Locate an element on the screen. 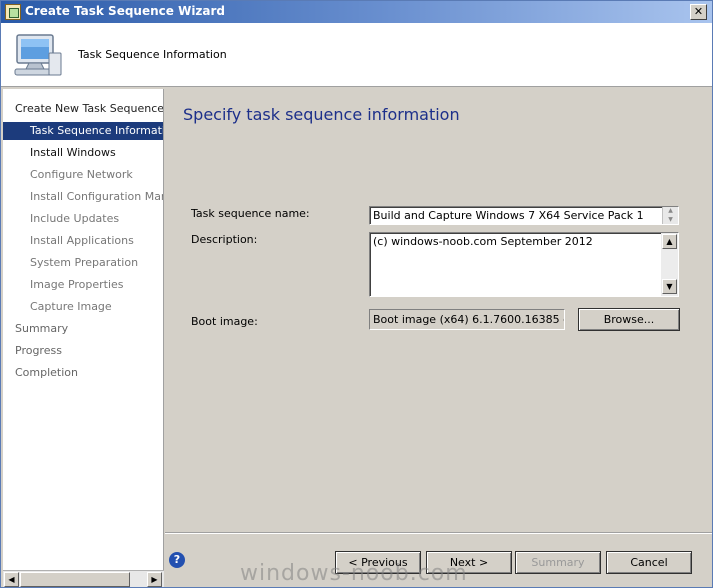 The width and height of the screenshot is (713, 588). description-label: Description: is located at coordinates (224, 239).